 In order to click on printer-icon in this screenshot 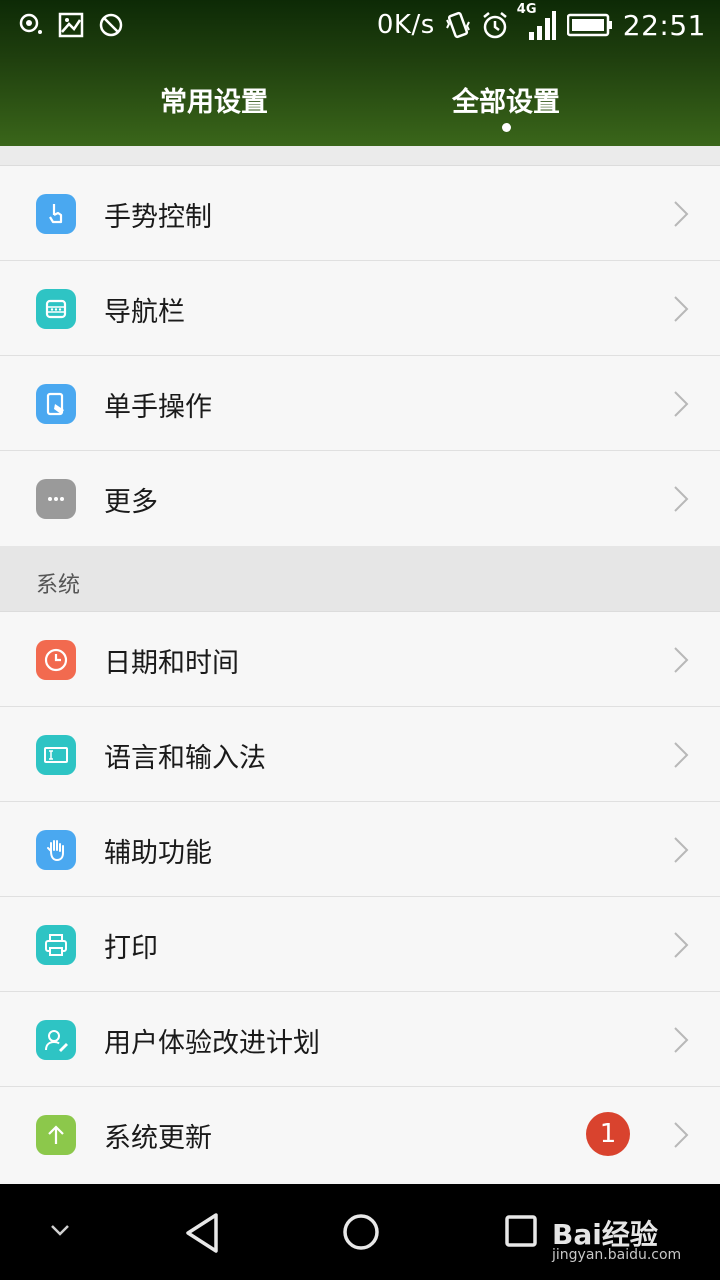, I will do `click(56, 945)`.